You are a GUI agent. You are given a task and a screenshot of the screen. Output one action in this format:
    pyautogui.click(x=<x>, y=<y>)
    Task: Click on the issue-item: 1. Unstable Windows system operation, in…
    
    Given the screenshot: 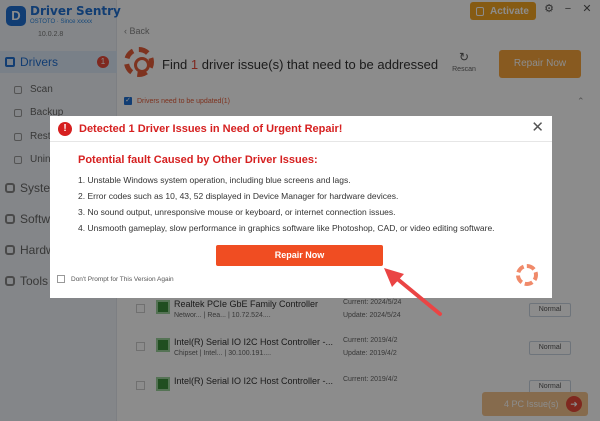 What is the action you would take?
    pyautogui.click(x=214, y=180)
    